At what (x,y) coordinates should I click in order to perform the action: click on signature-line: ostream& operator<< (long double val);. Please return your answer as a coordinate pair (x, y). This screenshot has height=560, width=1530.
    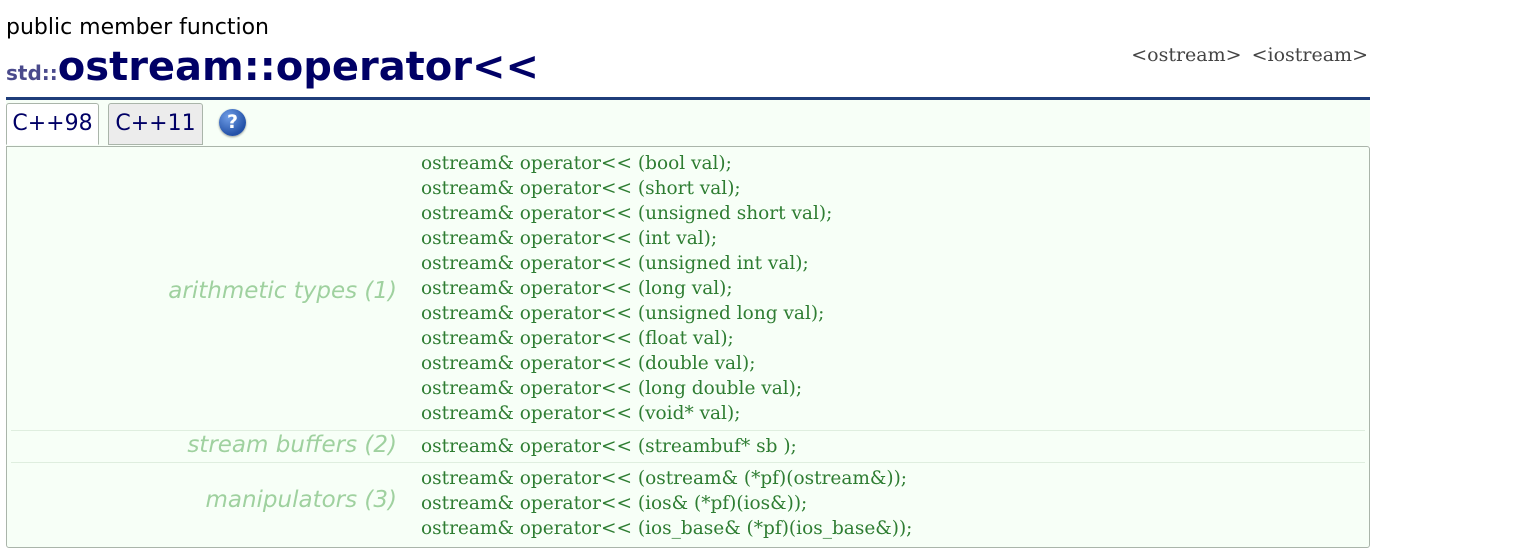
    Looking at the image, I should click on (612, 388).